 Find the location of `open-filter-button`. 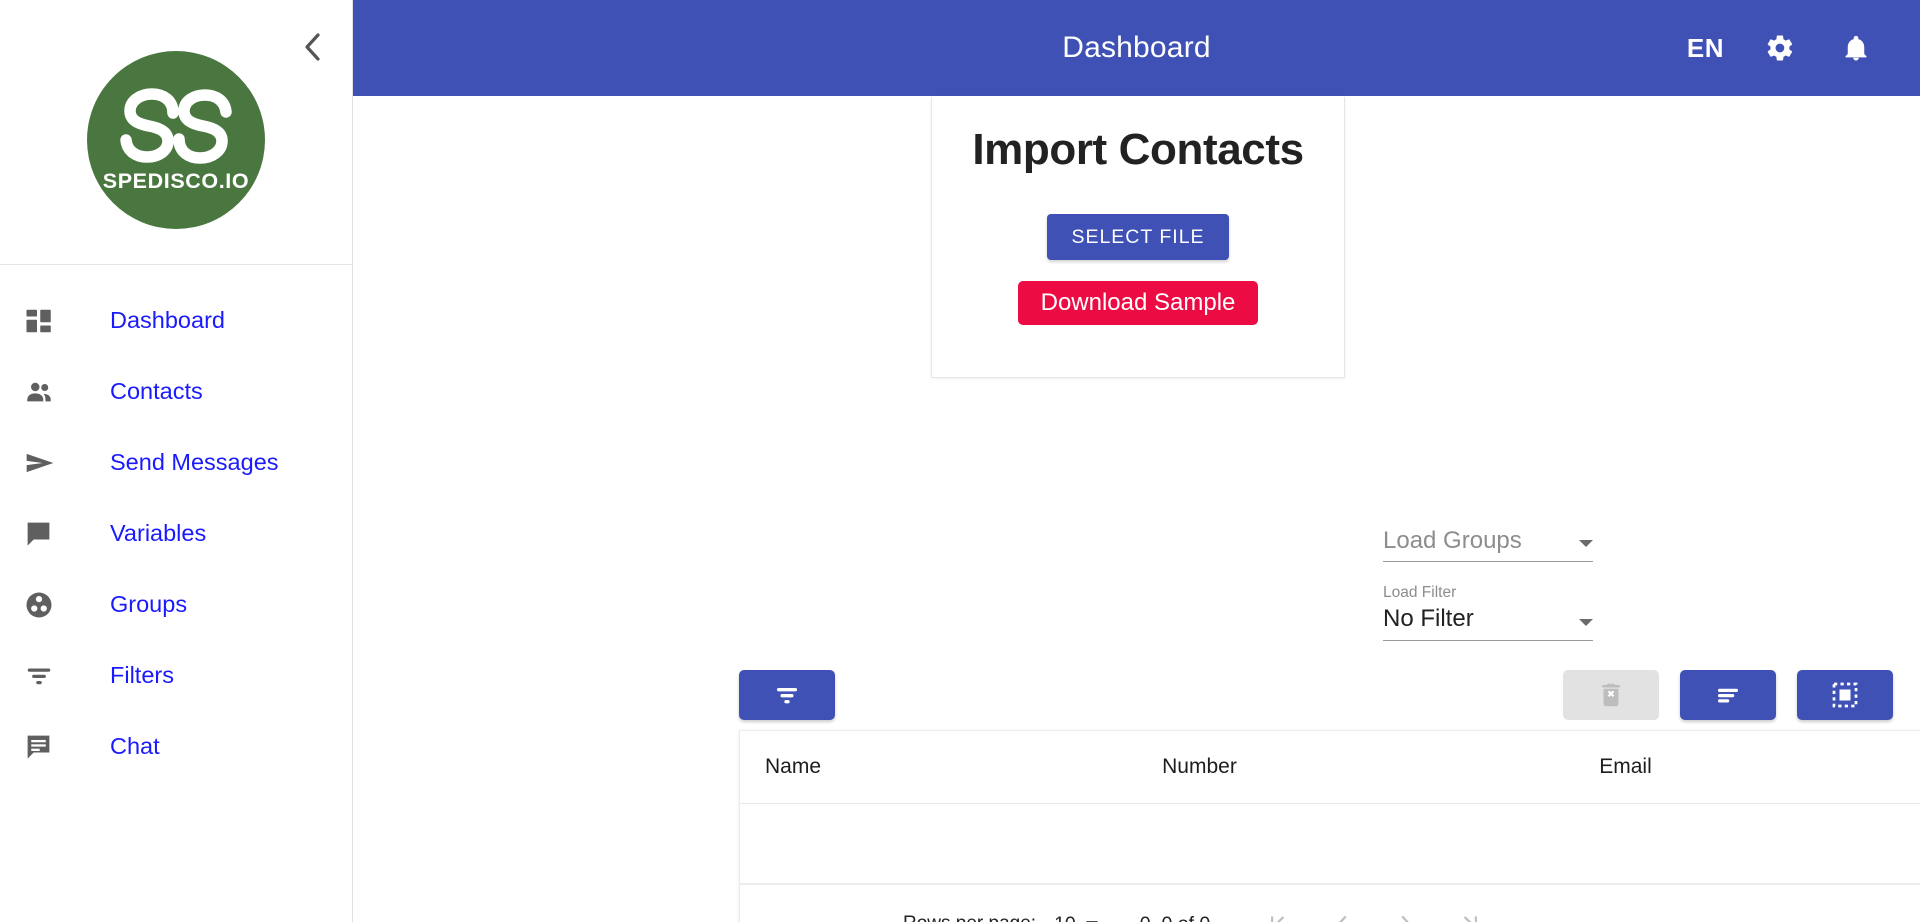

open-filter-button is located at coordinates (787, 695).